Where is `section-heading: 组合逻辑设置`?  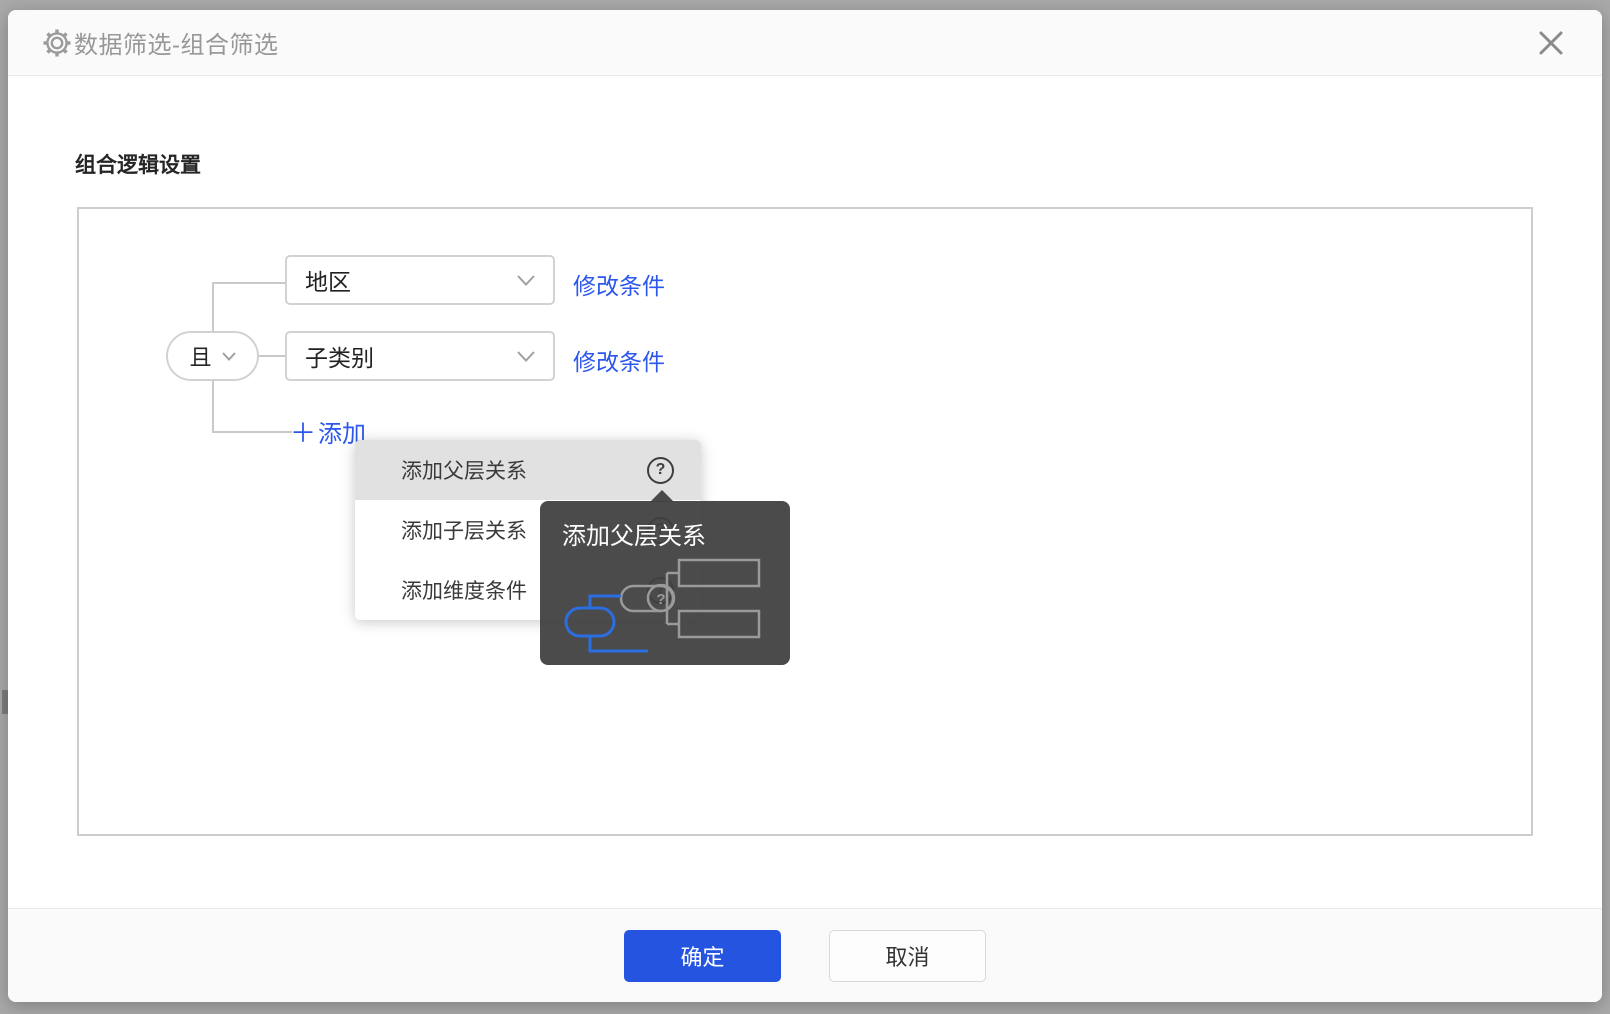
section-heading: 组合逻辑设置 is located at coordinates (138, 165).